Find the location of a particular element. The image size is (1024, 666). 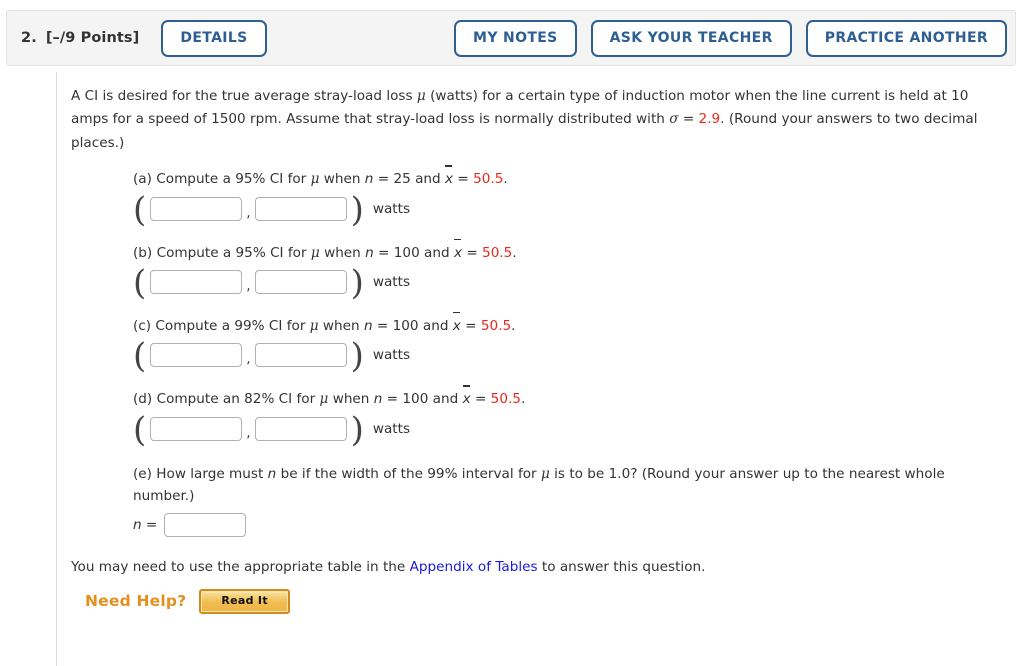

part-c-xbar-value: 50.5 is located at coordinates (496, 325).